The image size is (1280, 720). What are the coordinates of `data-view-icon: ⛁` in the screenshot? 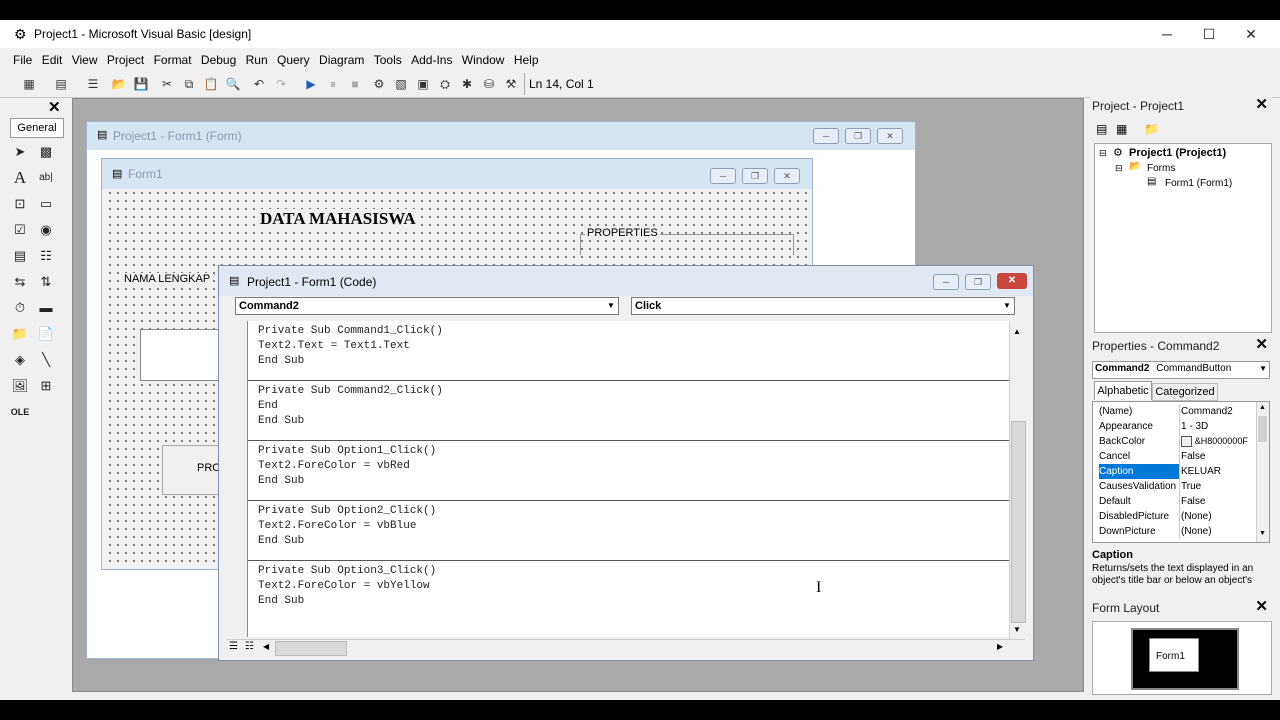 It's located at (489, 84).